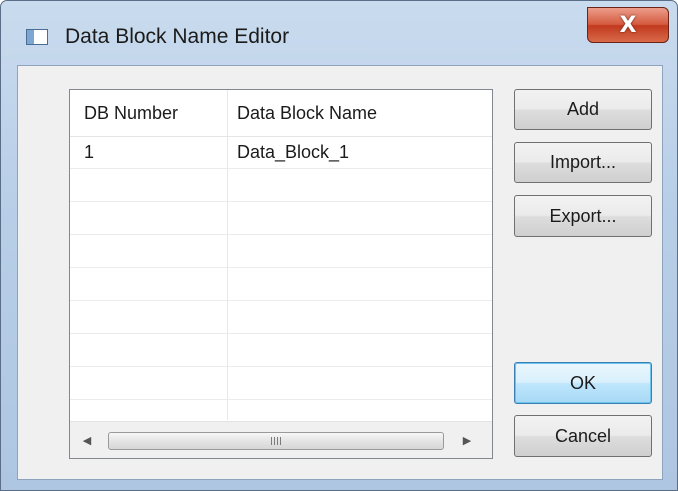  Describe the element at coordinates (583, 383) in the screenshot. I see `ok-button: OK` at that location.